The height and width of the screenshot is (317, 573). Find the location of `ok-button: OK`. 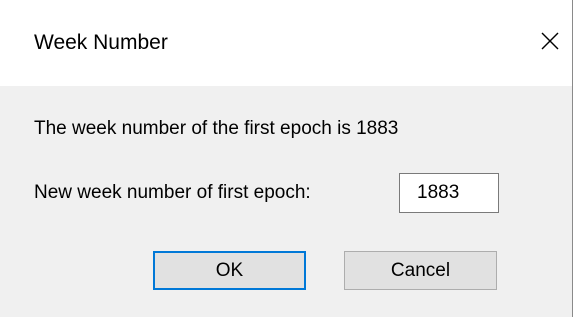

ok-button: OK is located at coordinates (229, 270).